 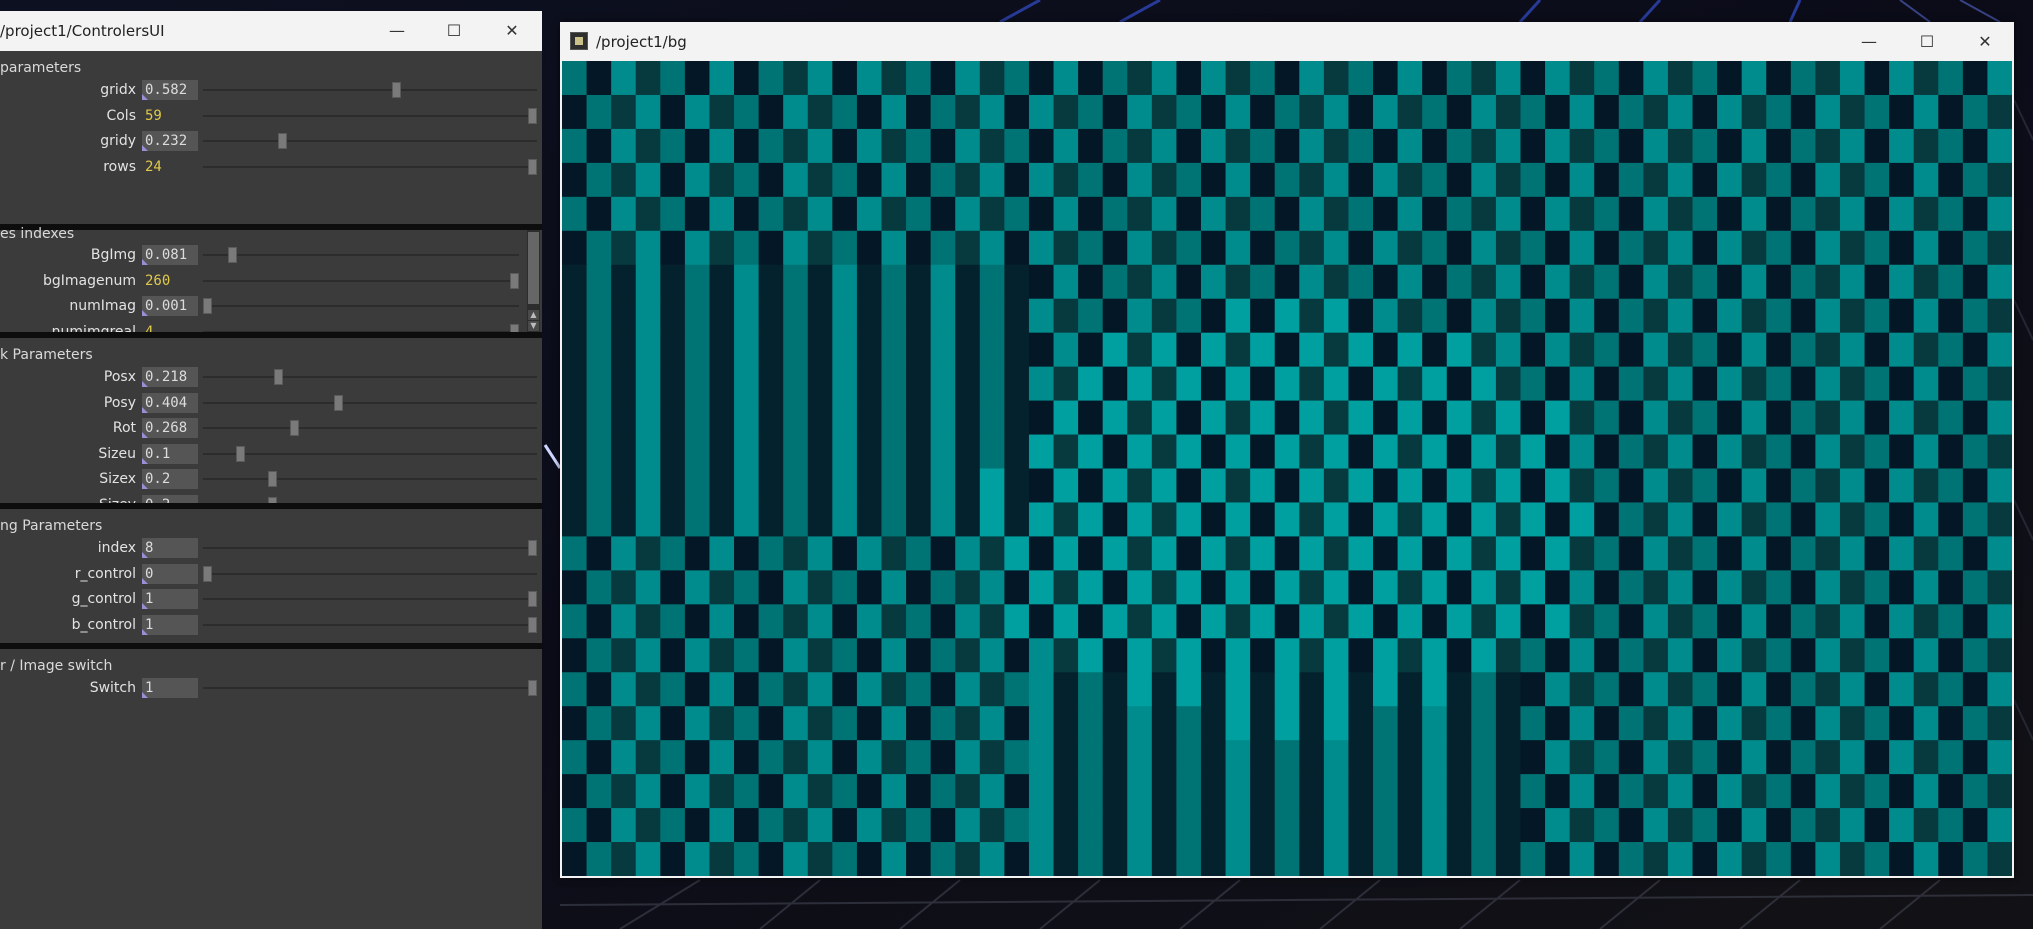 What do you see at coordinates (170, 116) in the screenshot?
I see `param-value-field: 59` at bounding box center [170, 116].